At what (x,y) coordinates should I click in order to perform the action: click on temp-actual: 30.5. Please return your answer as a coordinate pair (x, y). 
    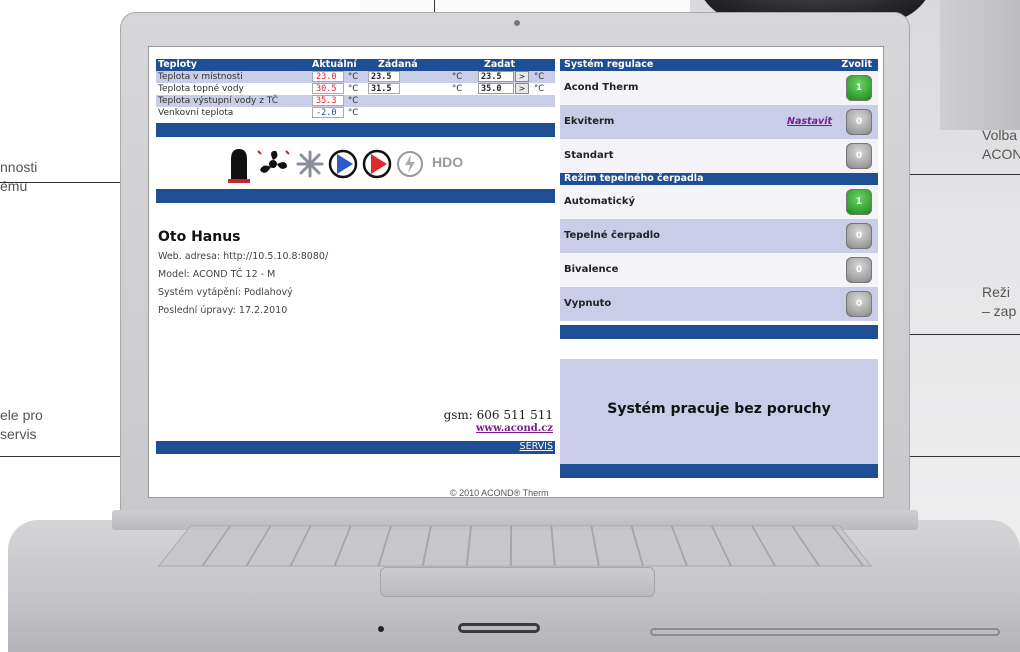
    Looking at the image, I should click on (328, 88).